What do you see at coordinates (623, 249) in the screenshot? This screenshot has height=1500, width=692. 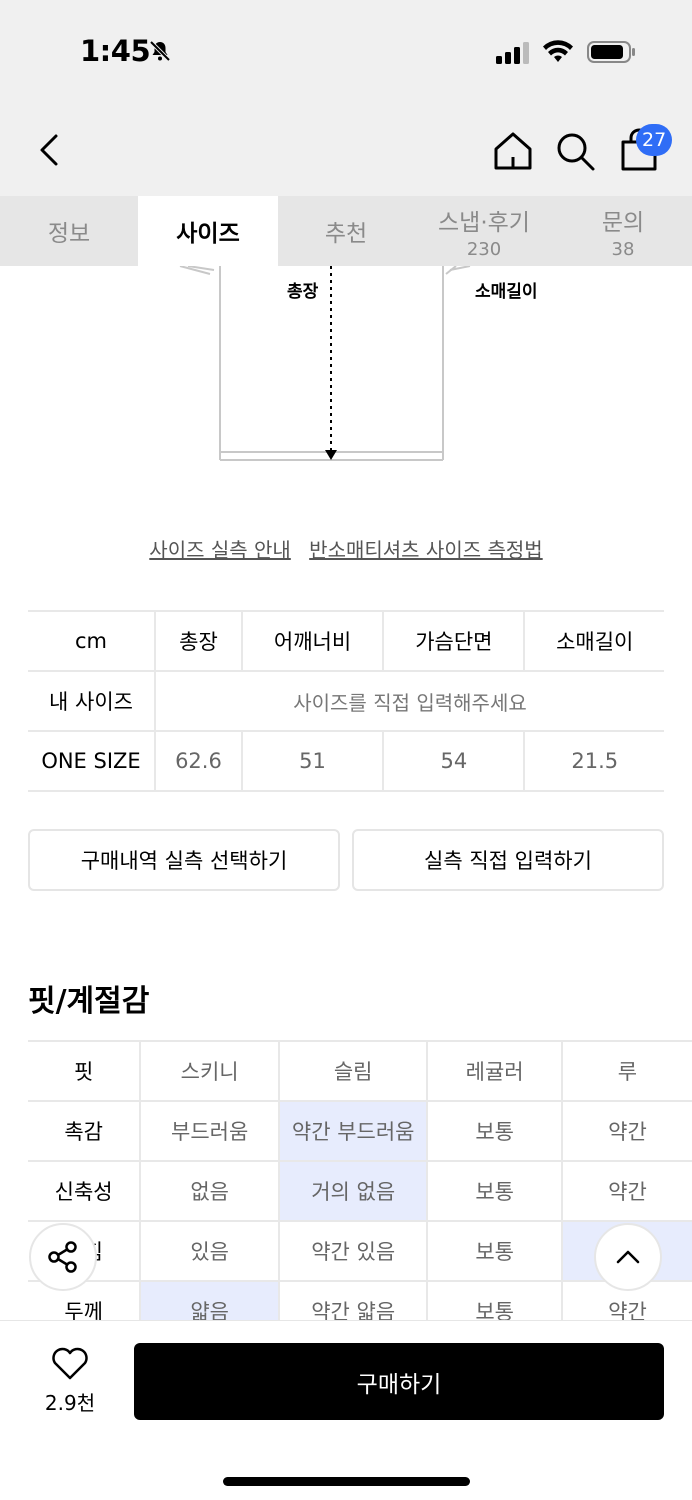 I see `tab-count: 38` at bounding box center [623, 249].